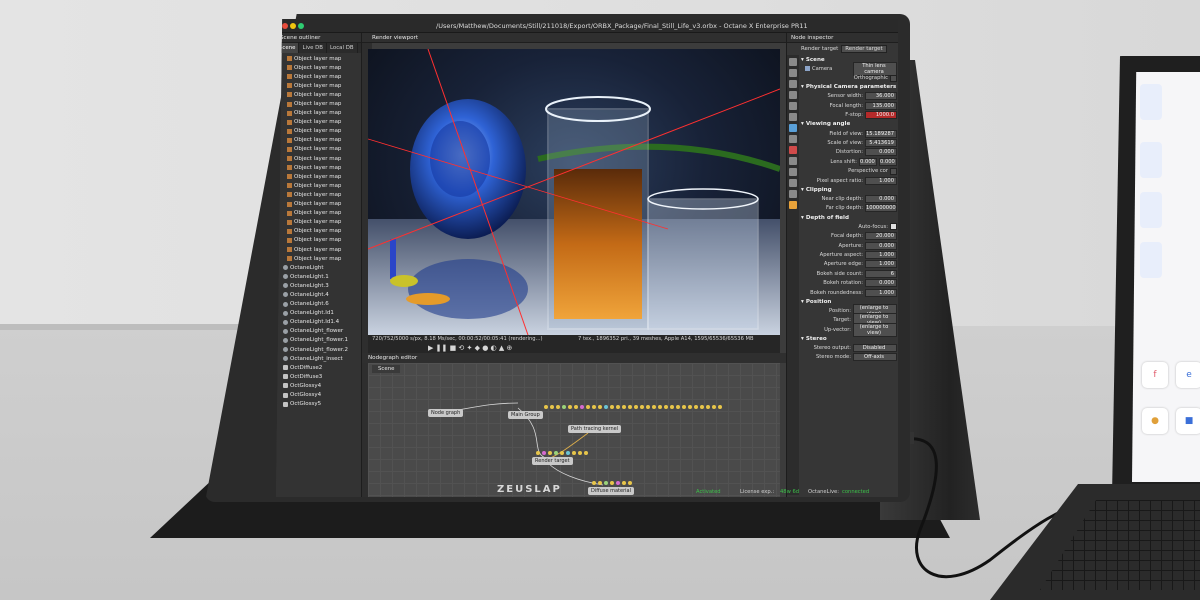 This screenshot has width=1200, height=600. What do you see at coordinates (318, 267) in the screenshot?
I see `outliner-item: OctaneLight` at bounding box center [318, 267].